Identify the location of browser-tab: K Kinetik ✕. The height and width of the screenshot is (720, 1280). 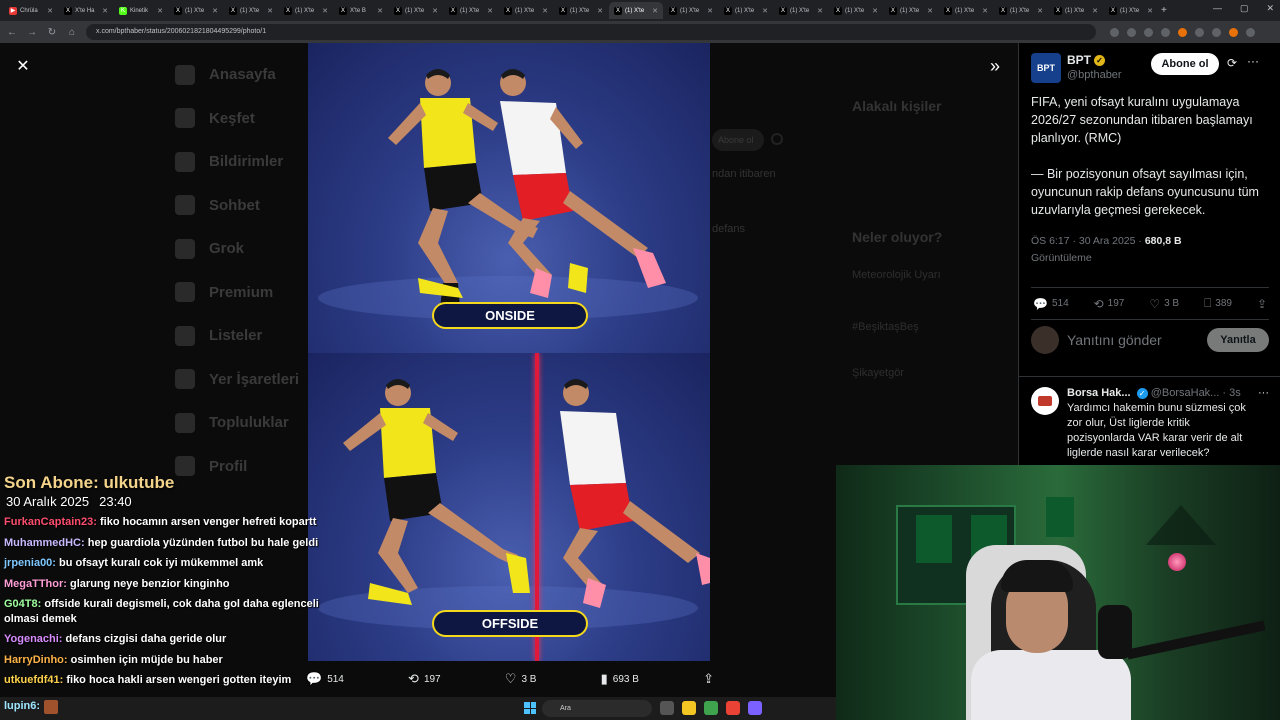
(141, 10).